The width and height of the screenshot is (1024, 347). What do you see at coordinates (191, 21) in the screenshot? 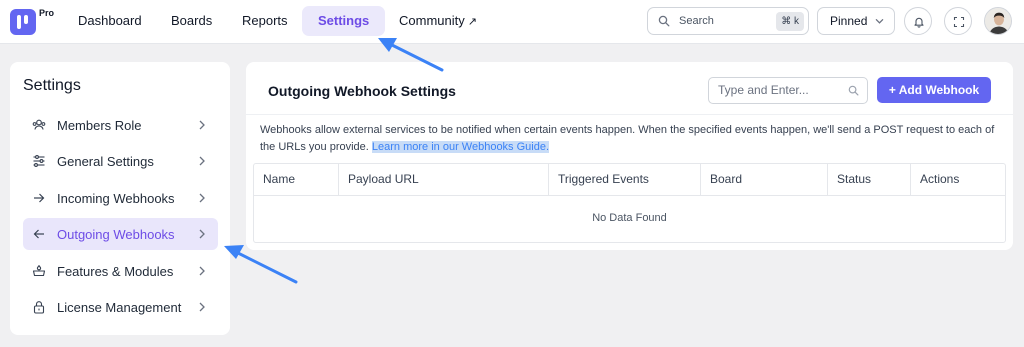
I see `nav-boards: Boards` at bounding box center [191, 21].